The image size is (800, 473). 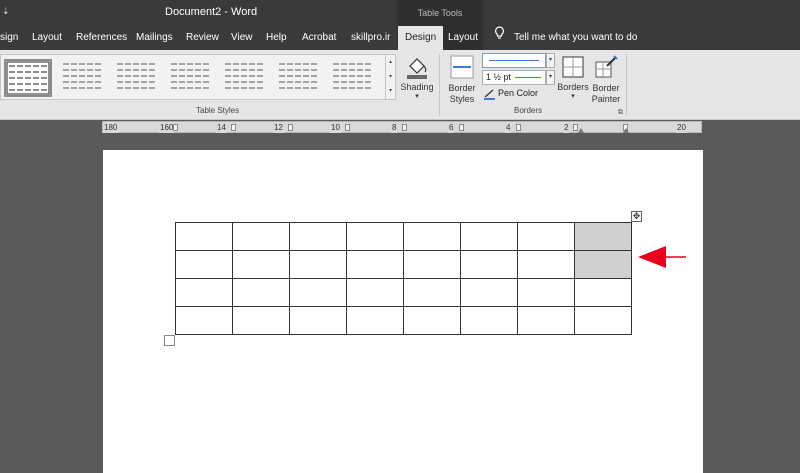 I want to click on border-styles-button: Border Styles, so click(x=462, y=81).